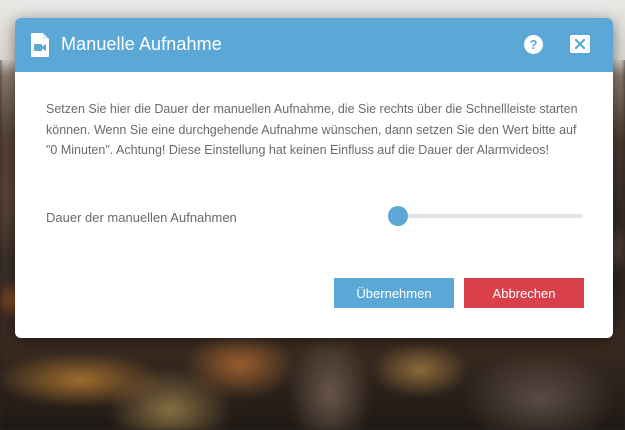 The width and height of the screenshot is (625, 430). I want to click on cancel-button: Abbrechen, so click(524, 293).